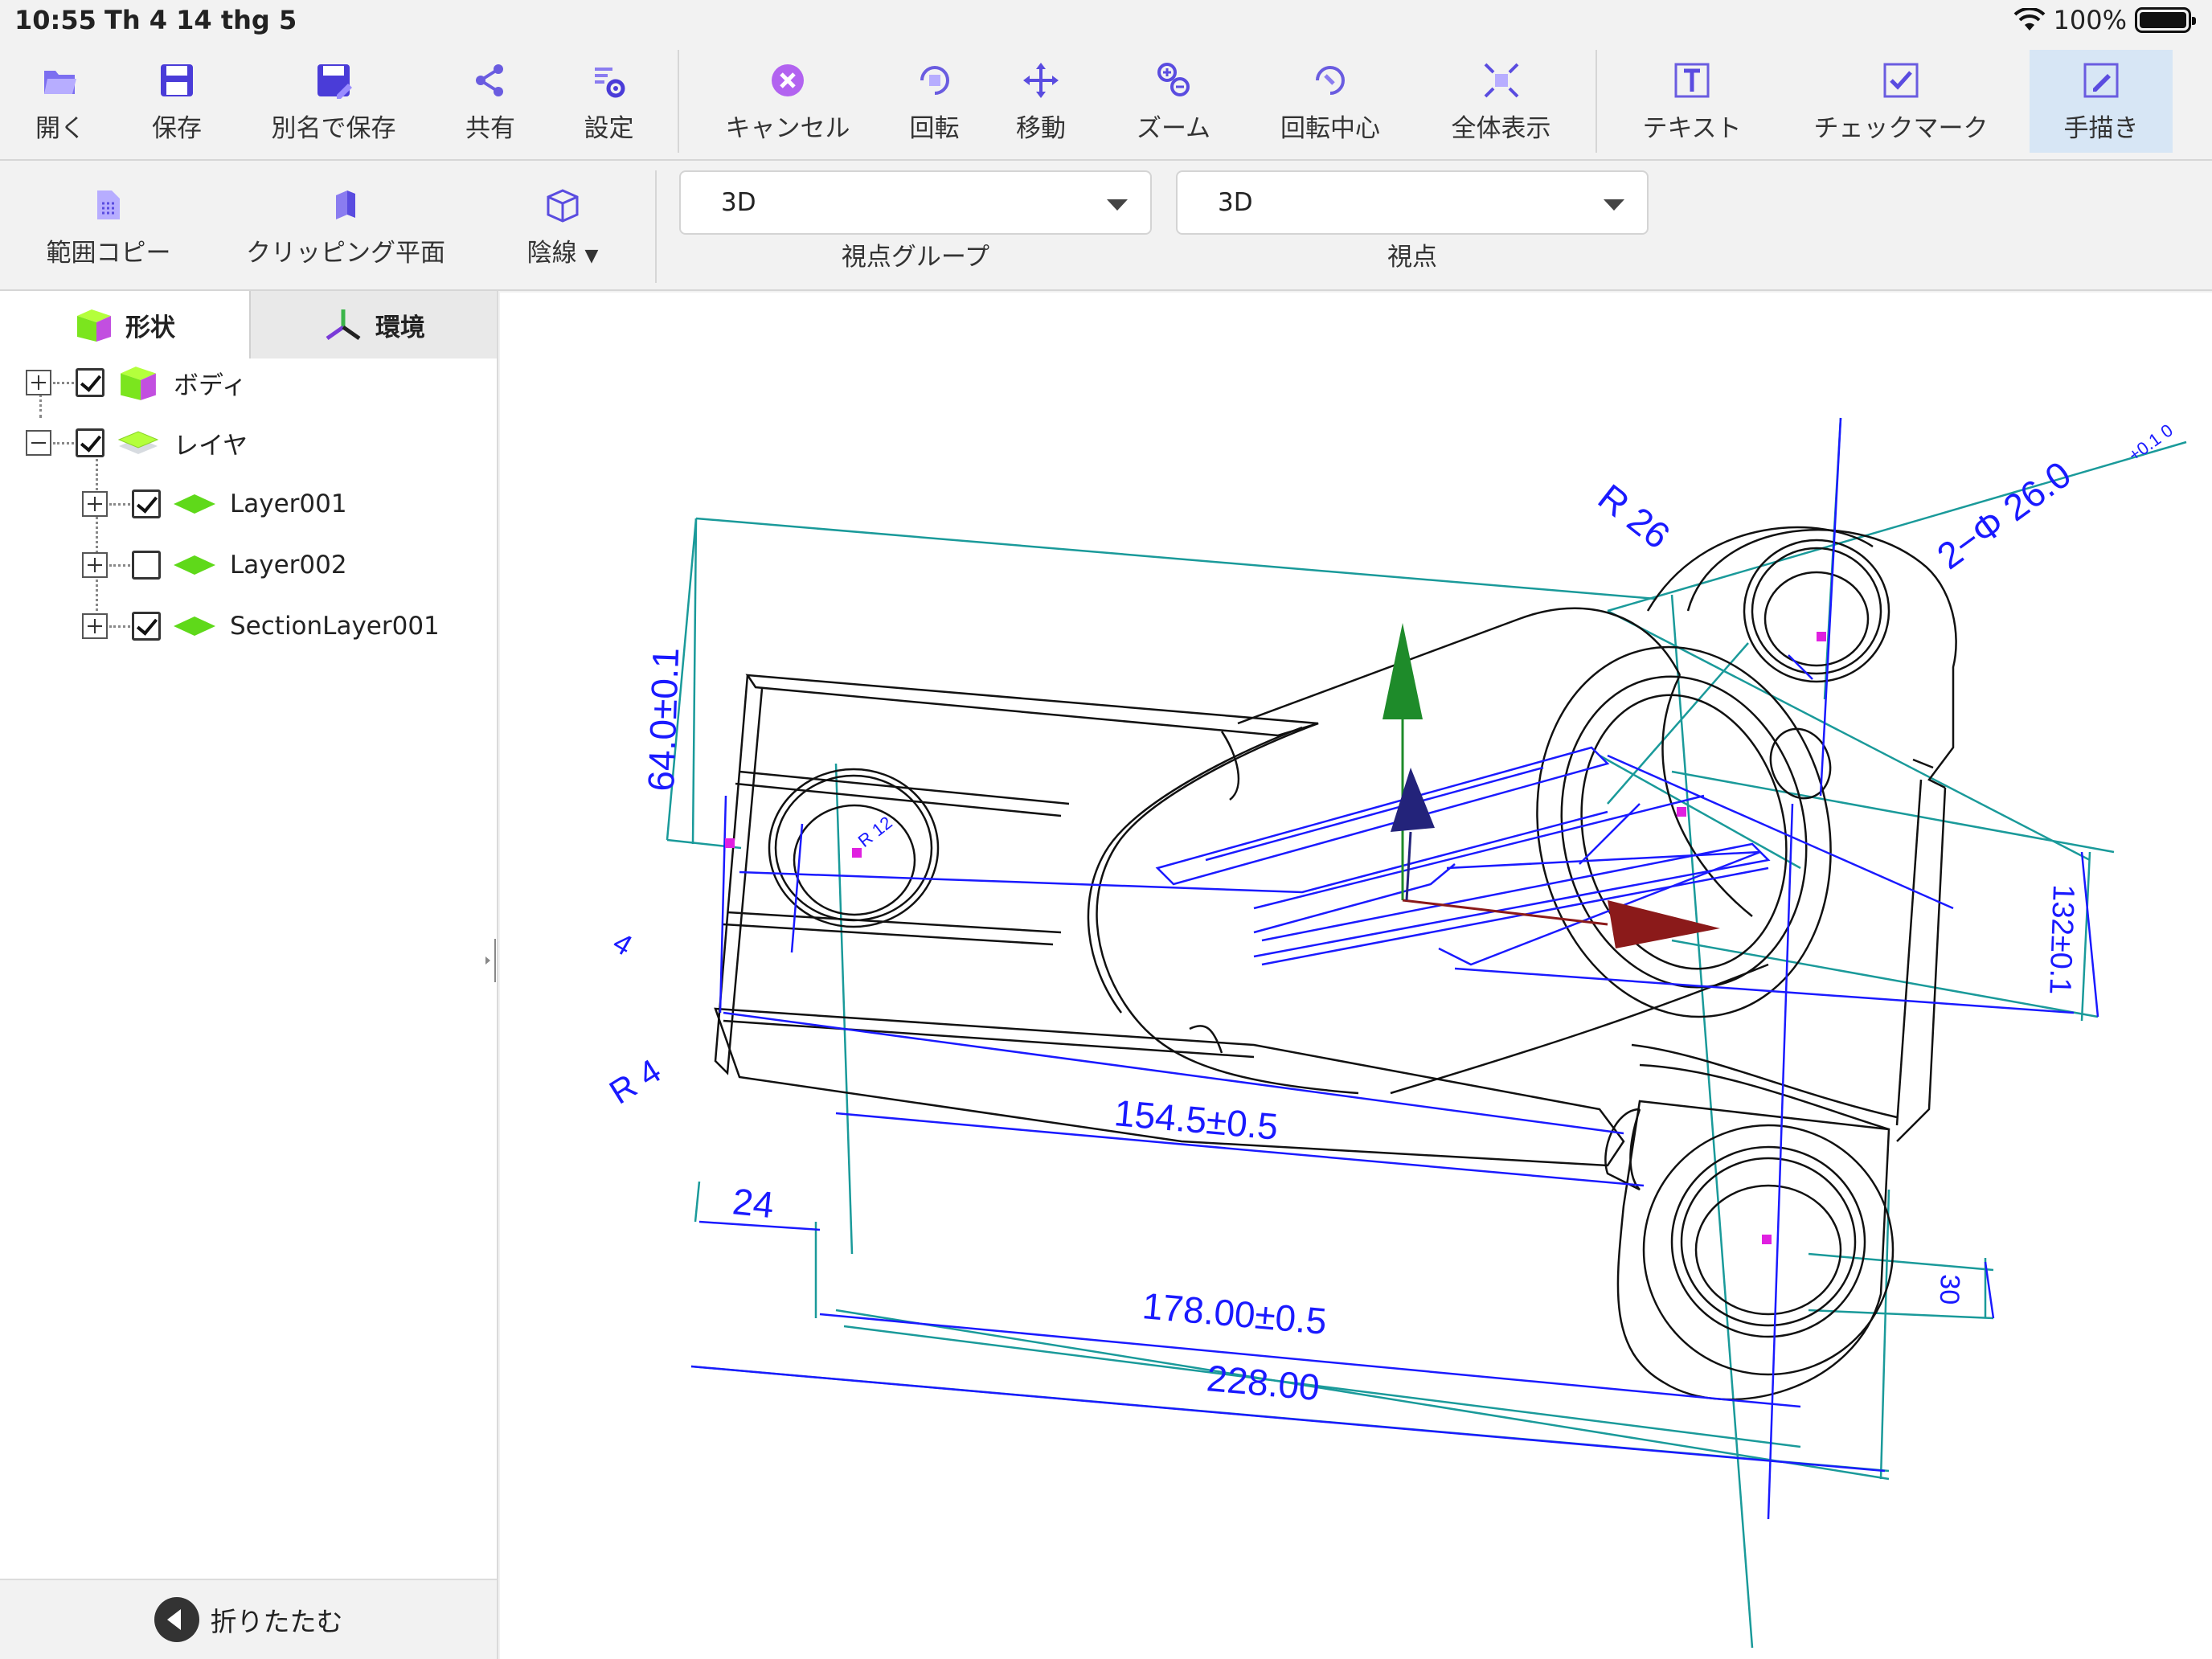 The height and width of the screenshot is (1659, 2212). Describe the element at coordinates (787, 101) in the screenshot. I see `cancel-button: キャンセル` at that location.